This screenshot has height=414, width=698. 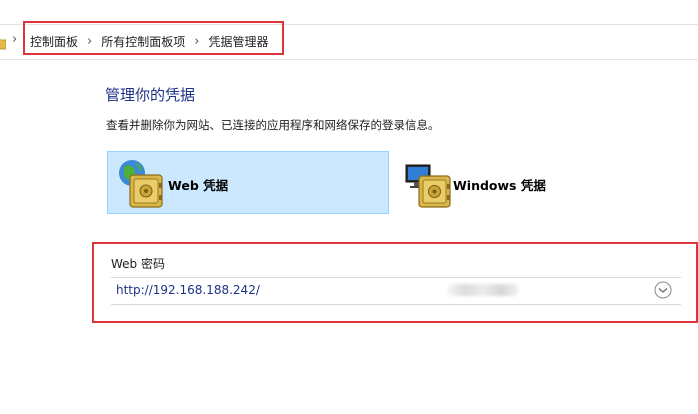 I want to click on windows-vault-icon, so click(x=429, y=183).